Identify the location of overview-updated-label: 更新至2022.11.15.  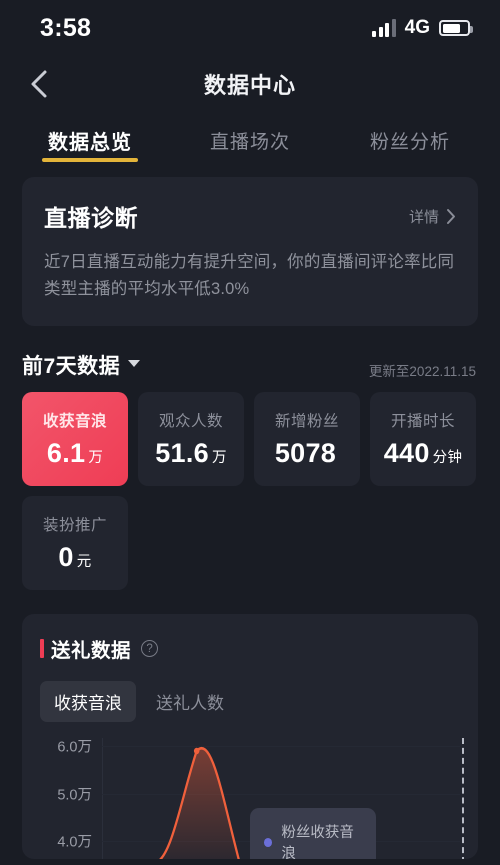
(422, 372).